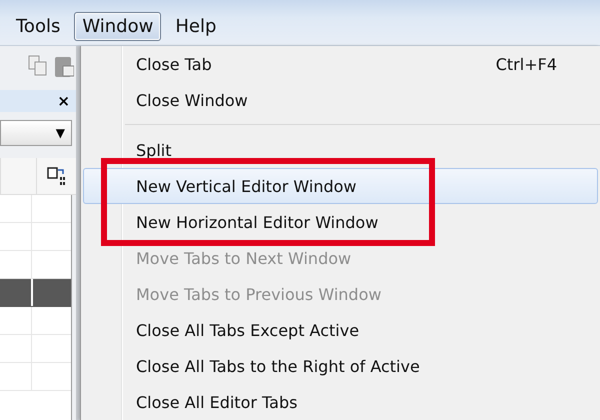 The image size is (600, 420). What do you see at coordinates (340, 150) in the screenshot?
I see `menu-item: Split` at bounding box center [340, 150].